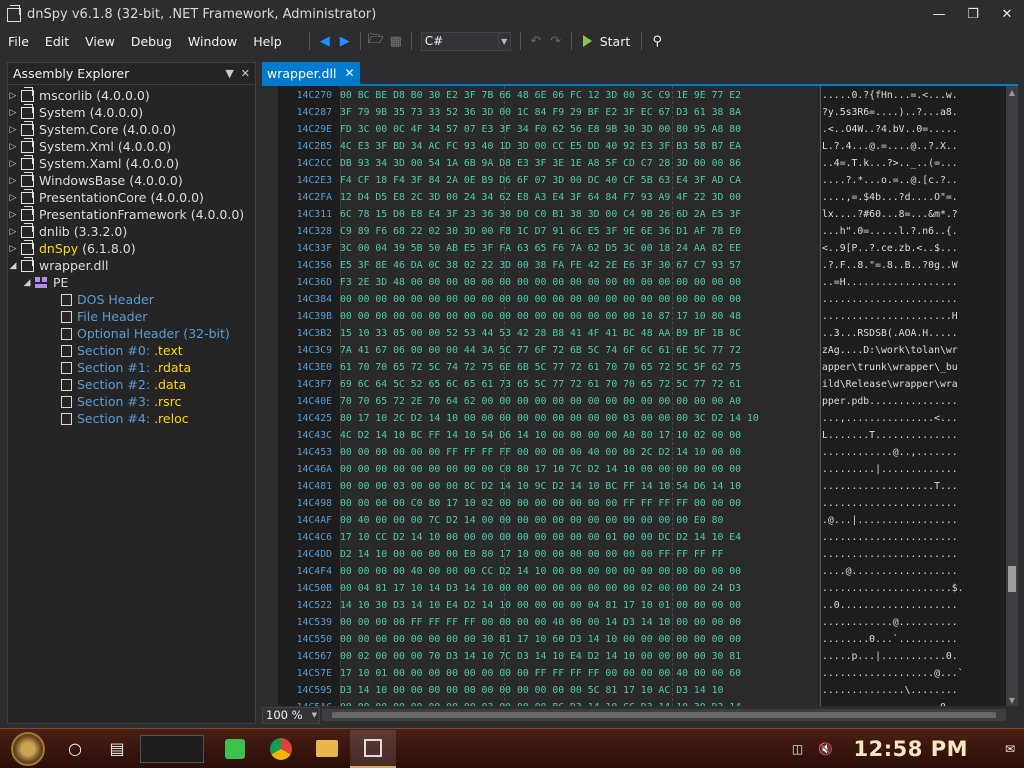 Image resolution: width=1024 pixels, height=768 pixels. I want to click on tree-item-section-1: Section #1: .rdata, so click(131, 367).